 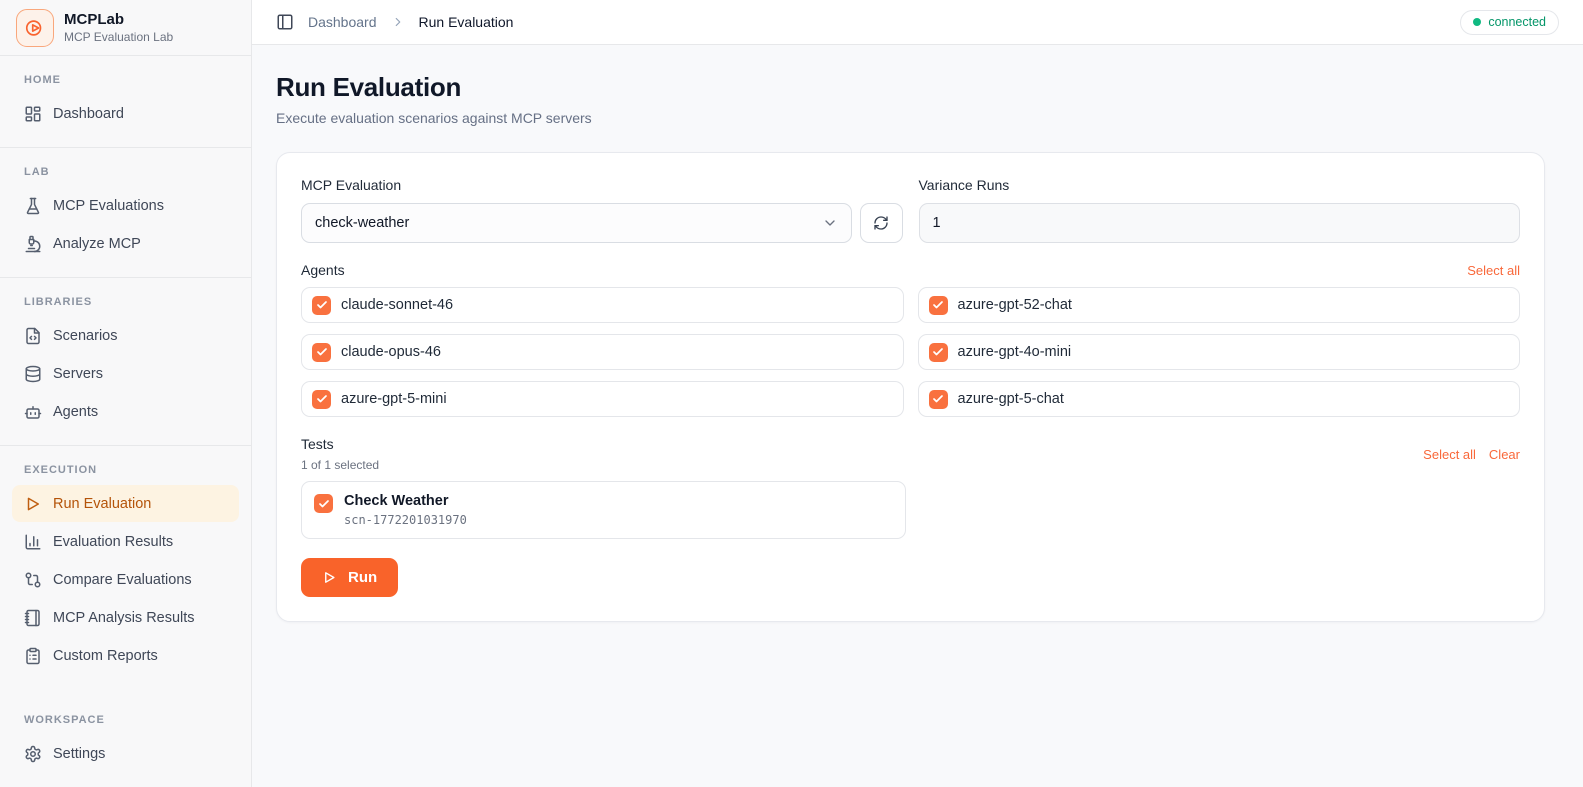 I want to click on sidebar-item-label: Agents, so click(x=76, y=411).